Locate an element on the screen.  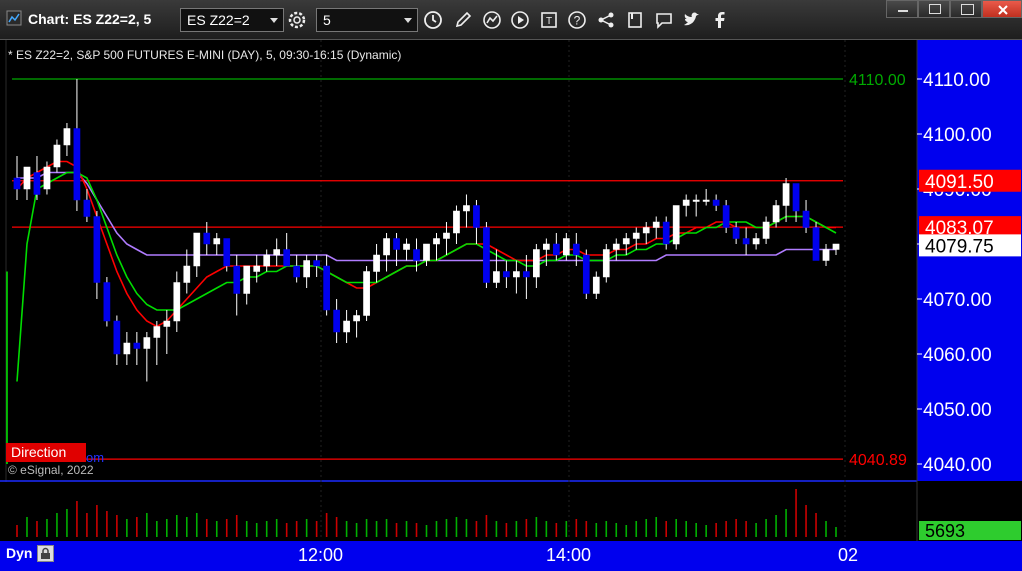
window-title: Chart: ES Z22=2, 5 is located at coordinates (90, 19).